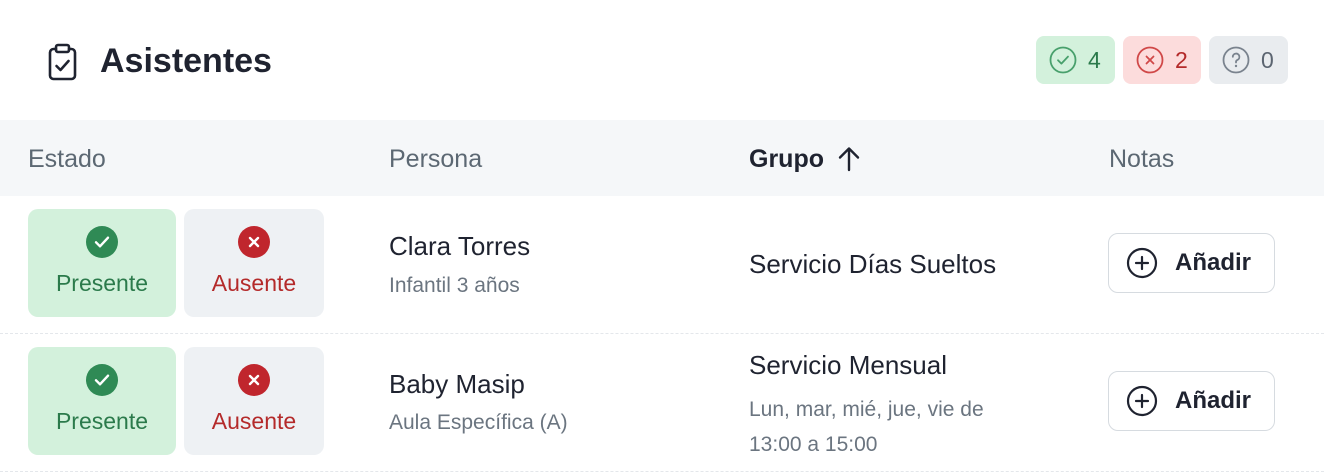  What do you see at coordinates (849, 159) in the screenshot?
I see `arrow-up-icon` at bounding box center [849, 159].